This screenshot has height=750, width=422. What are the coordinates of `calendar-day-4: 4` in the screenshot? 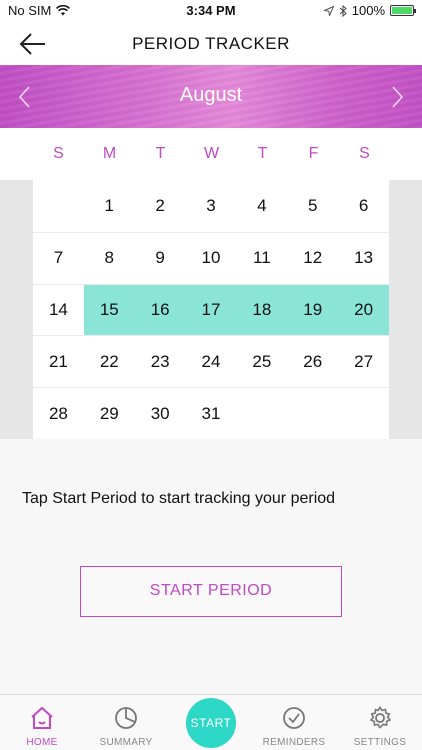 It's located at (261, 206).